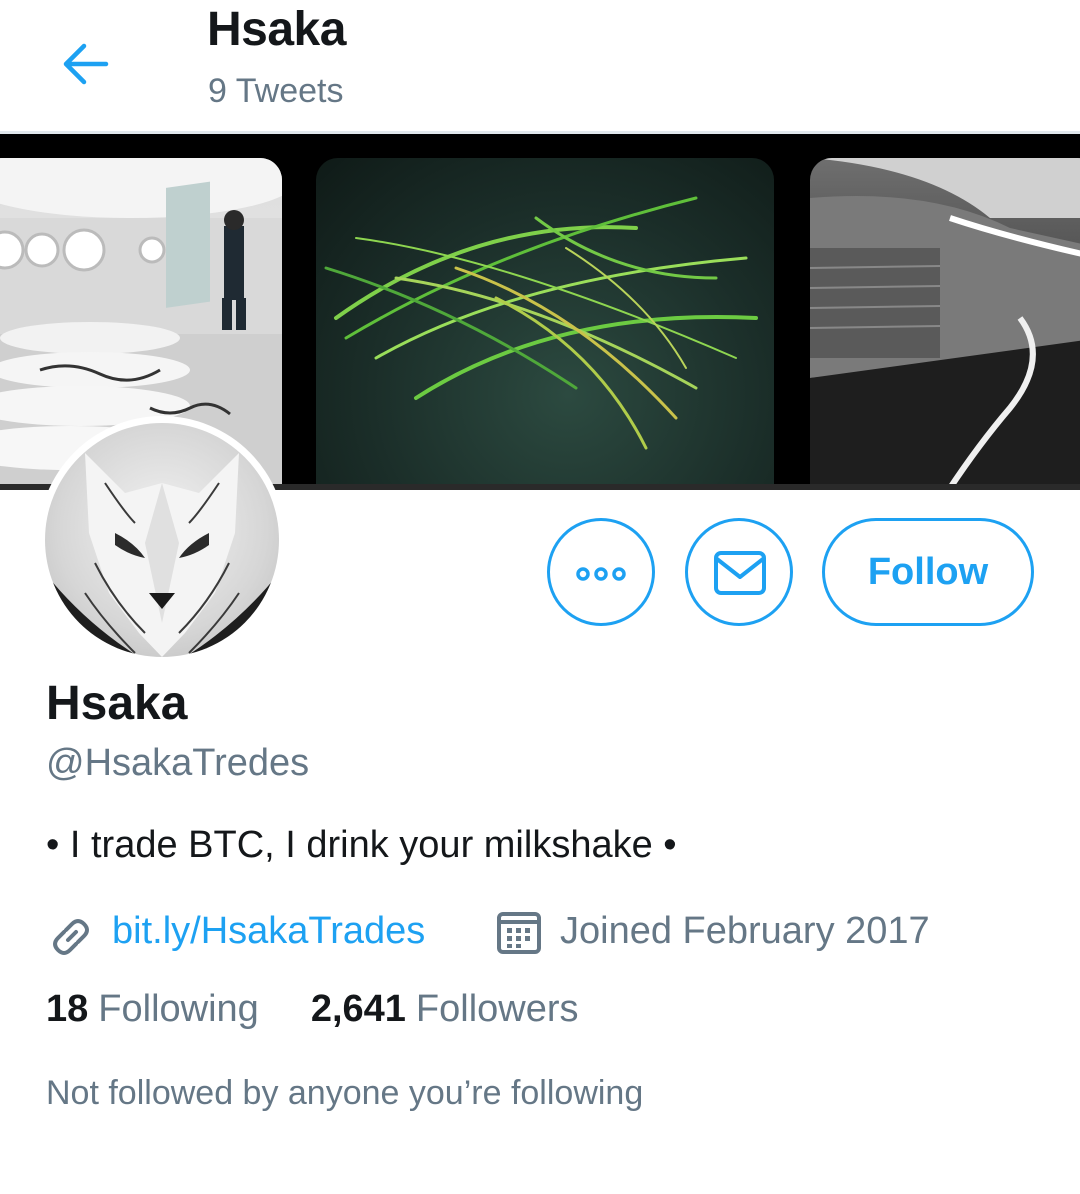  I want to click on joined-date: Joined February 2017, so click(745, 931).